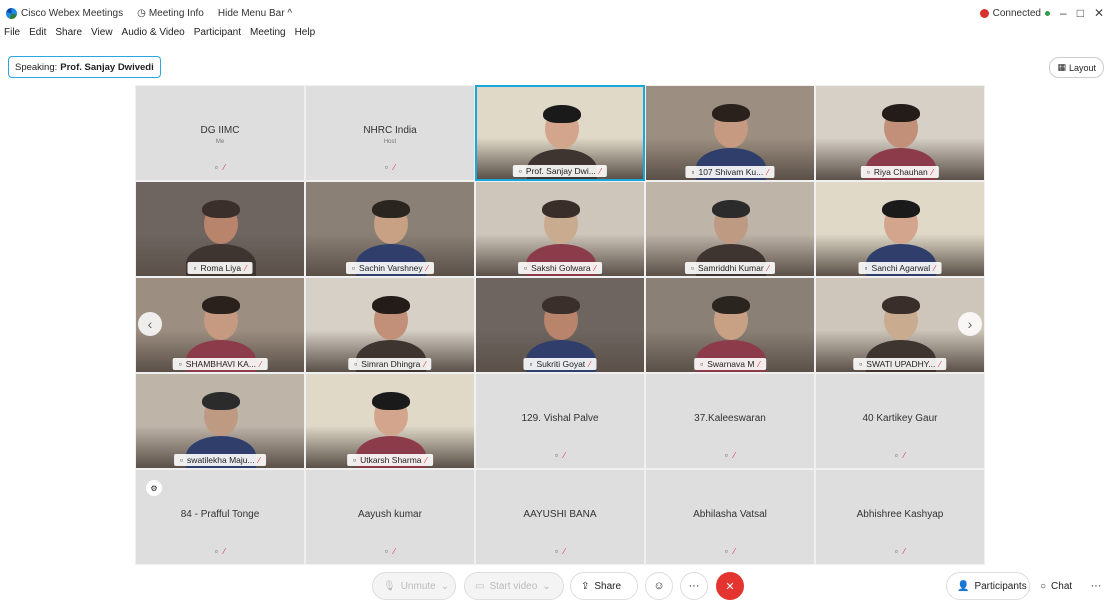 This screenshot has width=1112, height=605. What do you see at coordinates (900, 229) in the screenshot?
I see `participant-tile: ▫ Sanchi Agarwal ⁄` at bounding box center [900, 229].